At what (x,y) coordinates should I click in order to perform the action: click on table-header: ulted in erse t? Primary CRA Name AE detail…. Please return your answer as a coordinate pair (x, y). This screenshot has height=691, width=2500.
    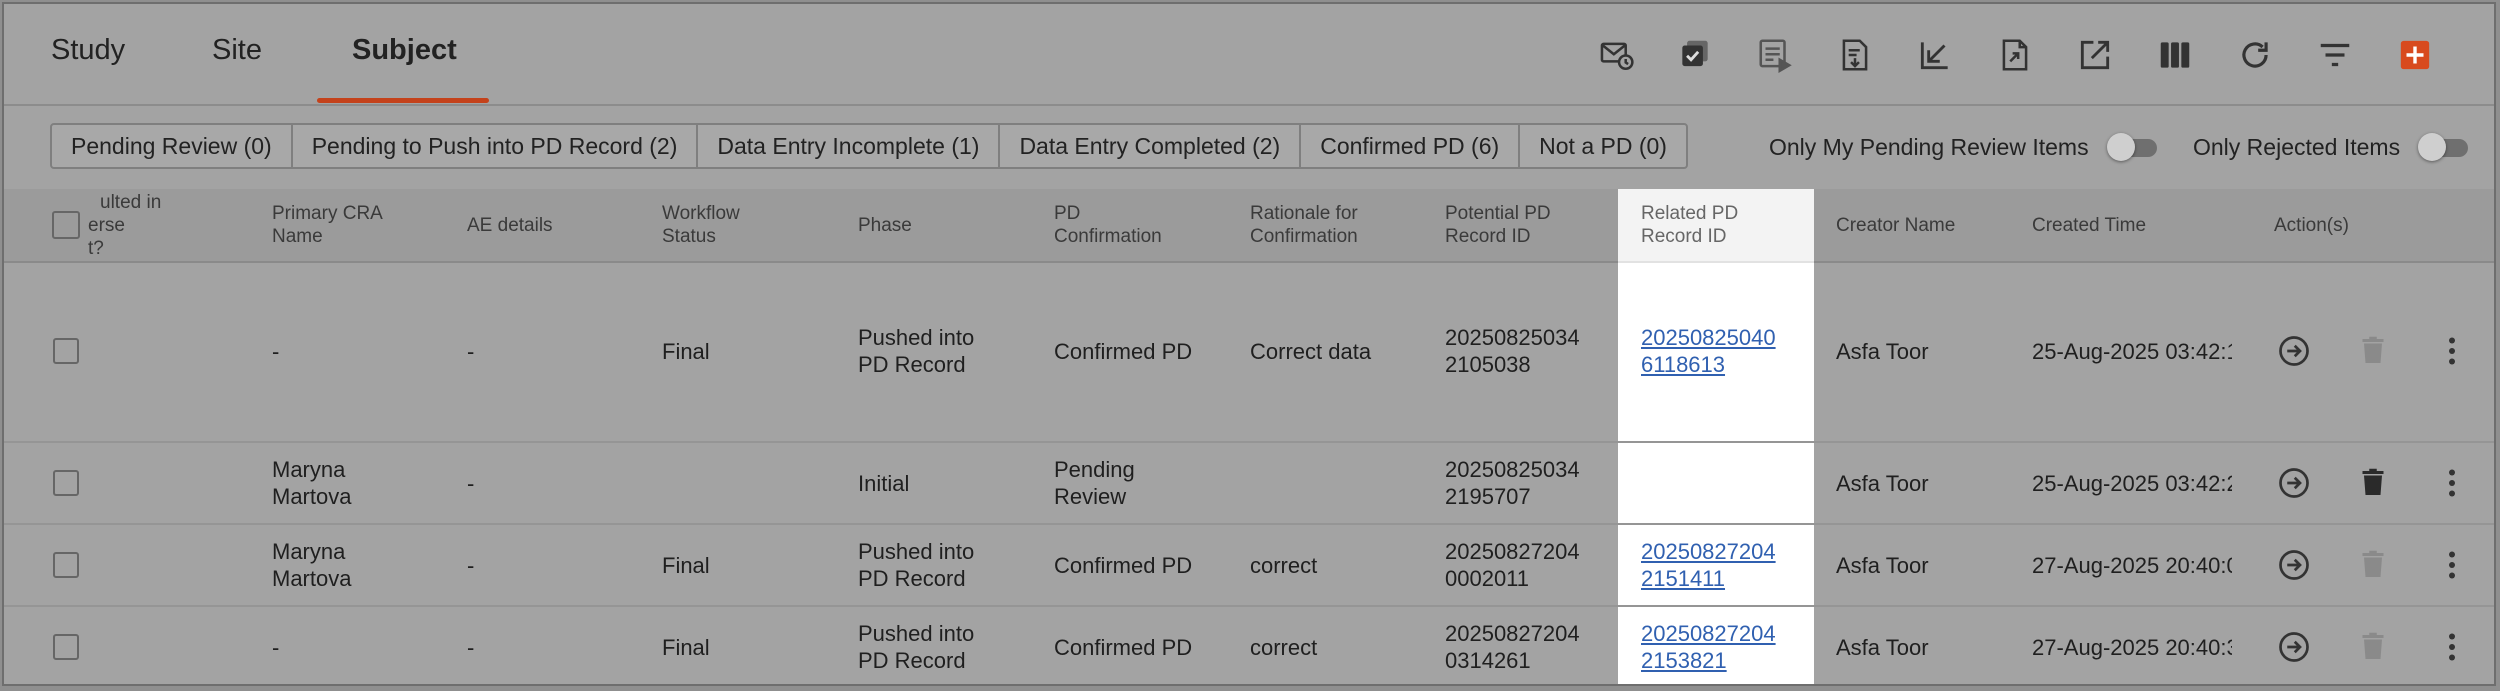
    Looking at the image, I should click on (1249, 226).